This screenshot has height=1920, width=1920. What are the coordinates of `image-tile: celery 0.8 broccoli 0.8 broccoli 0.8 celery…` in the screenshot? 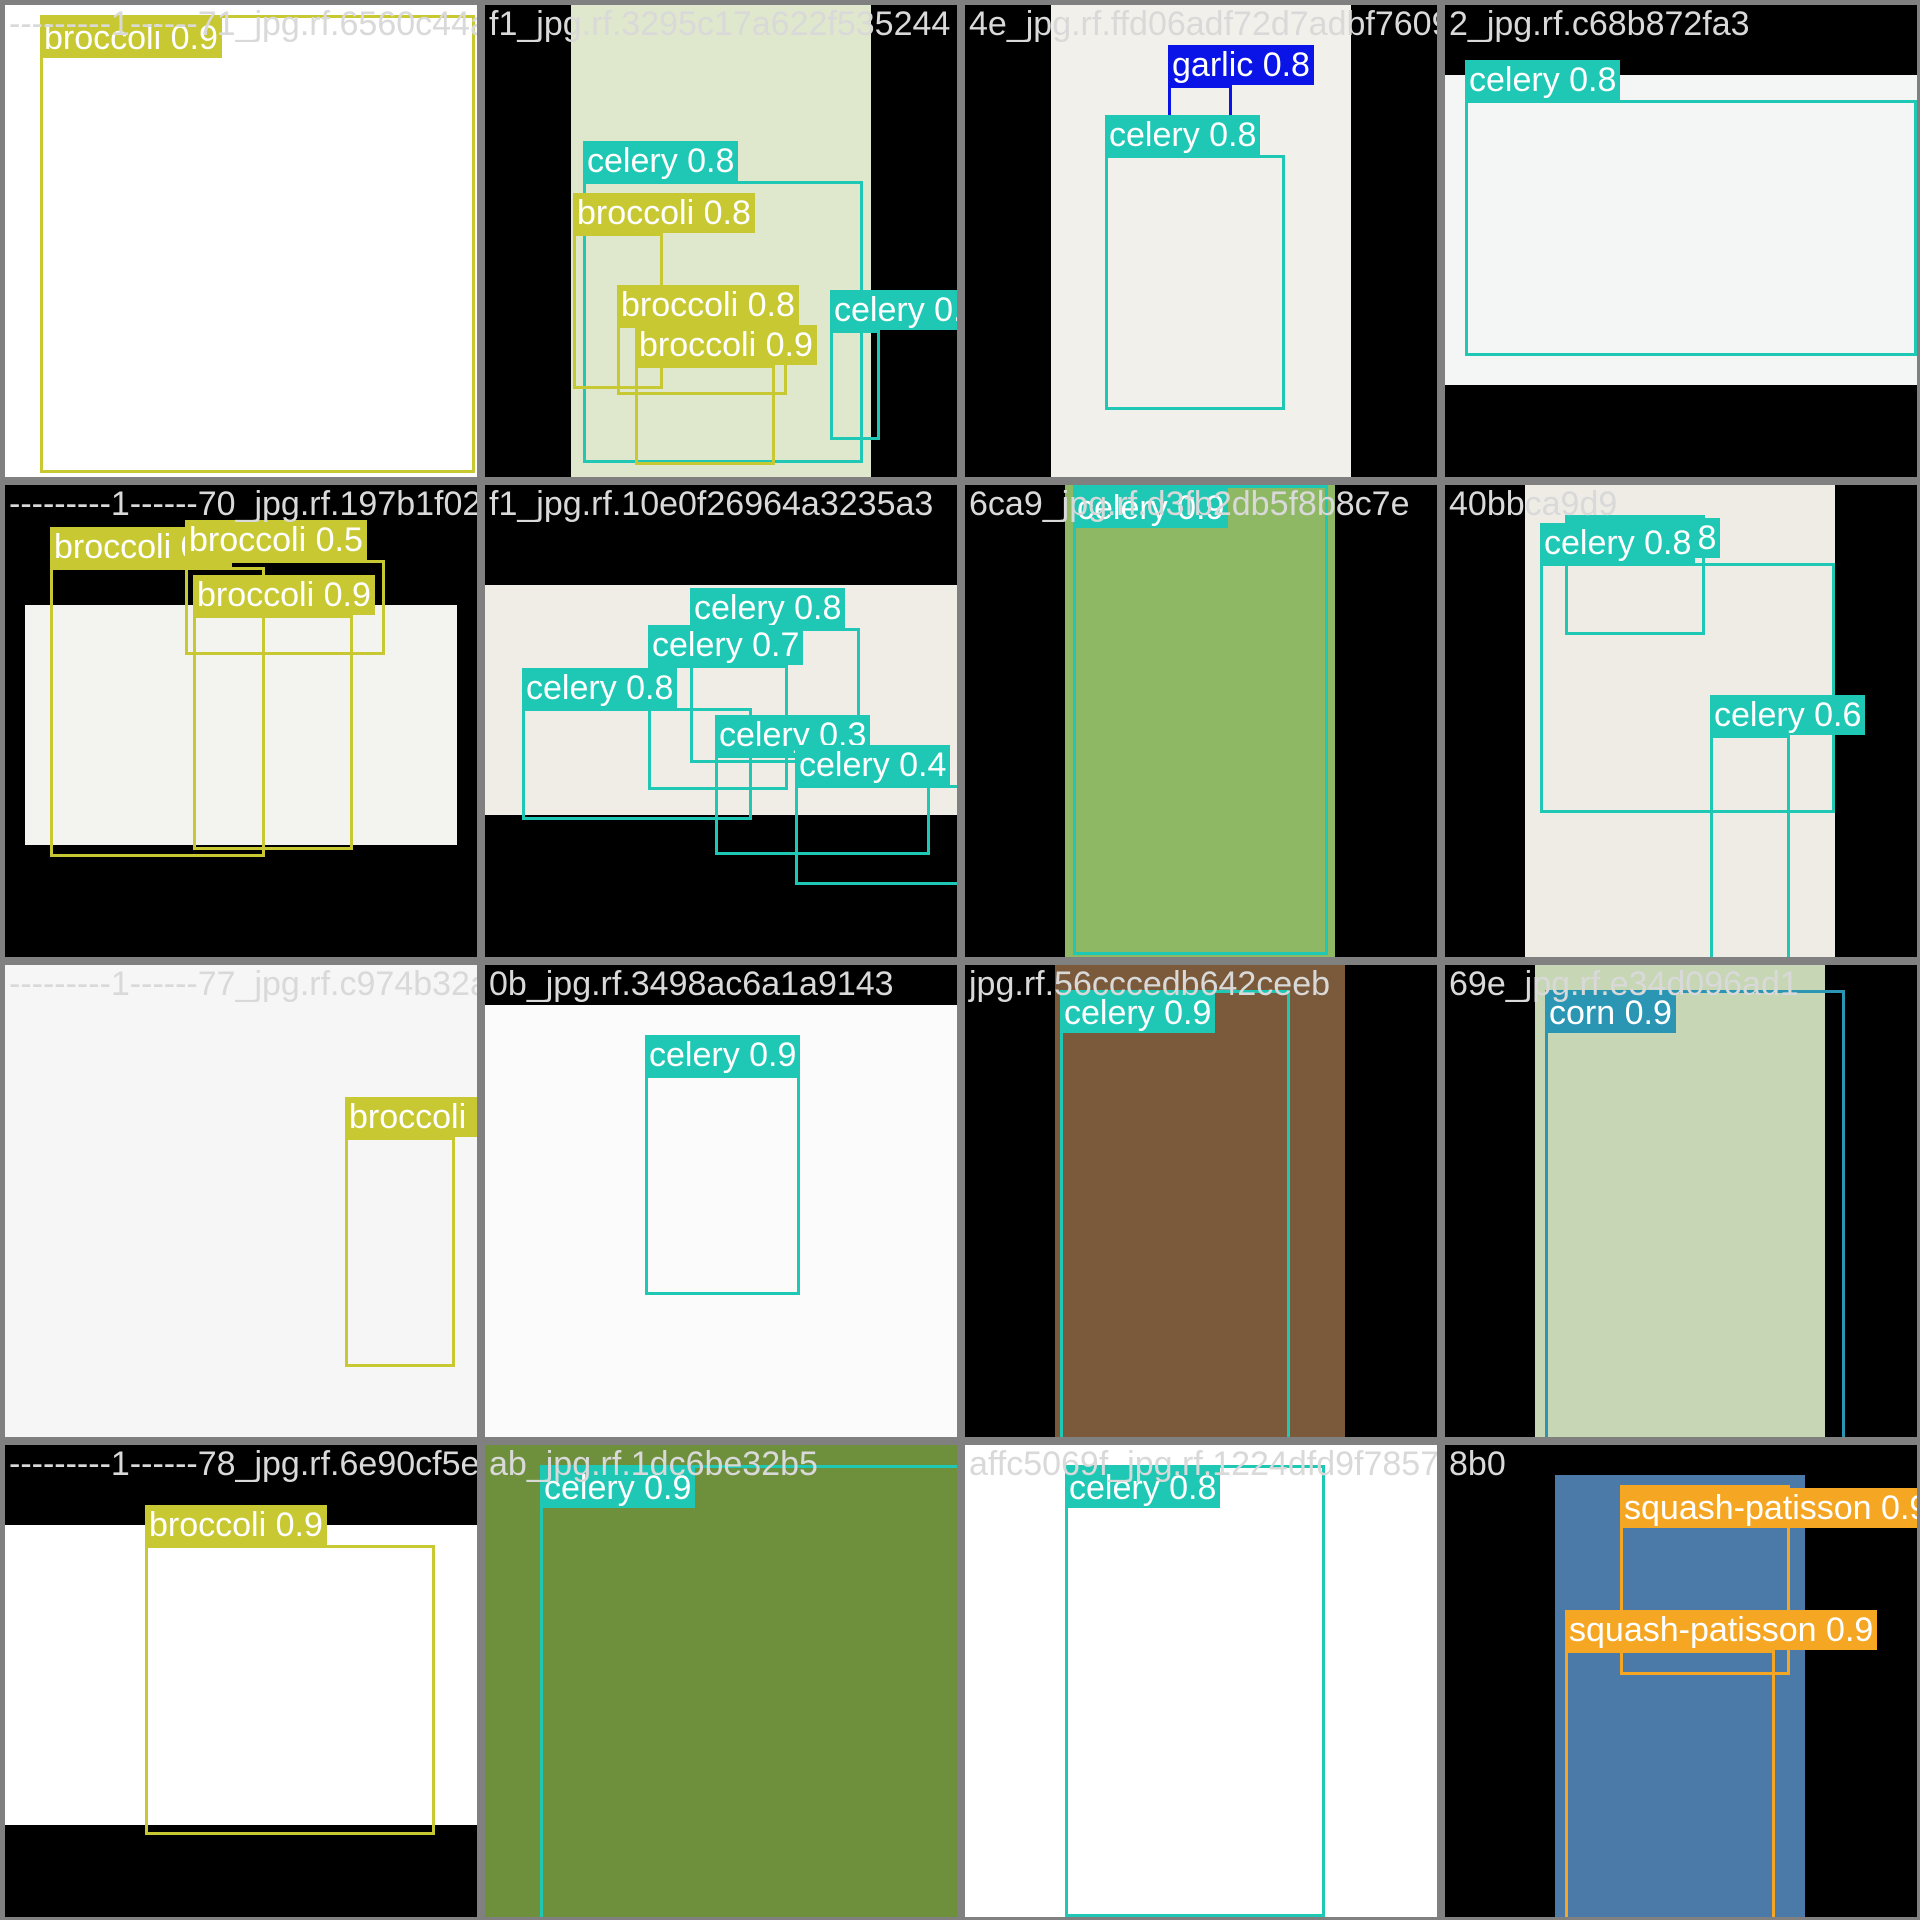 It's located at (721, 241).